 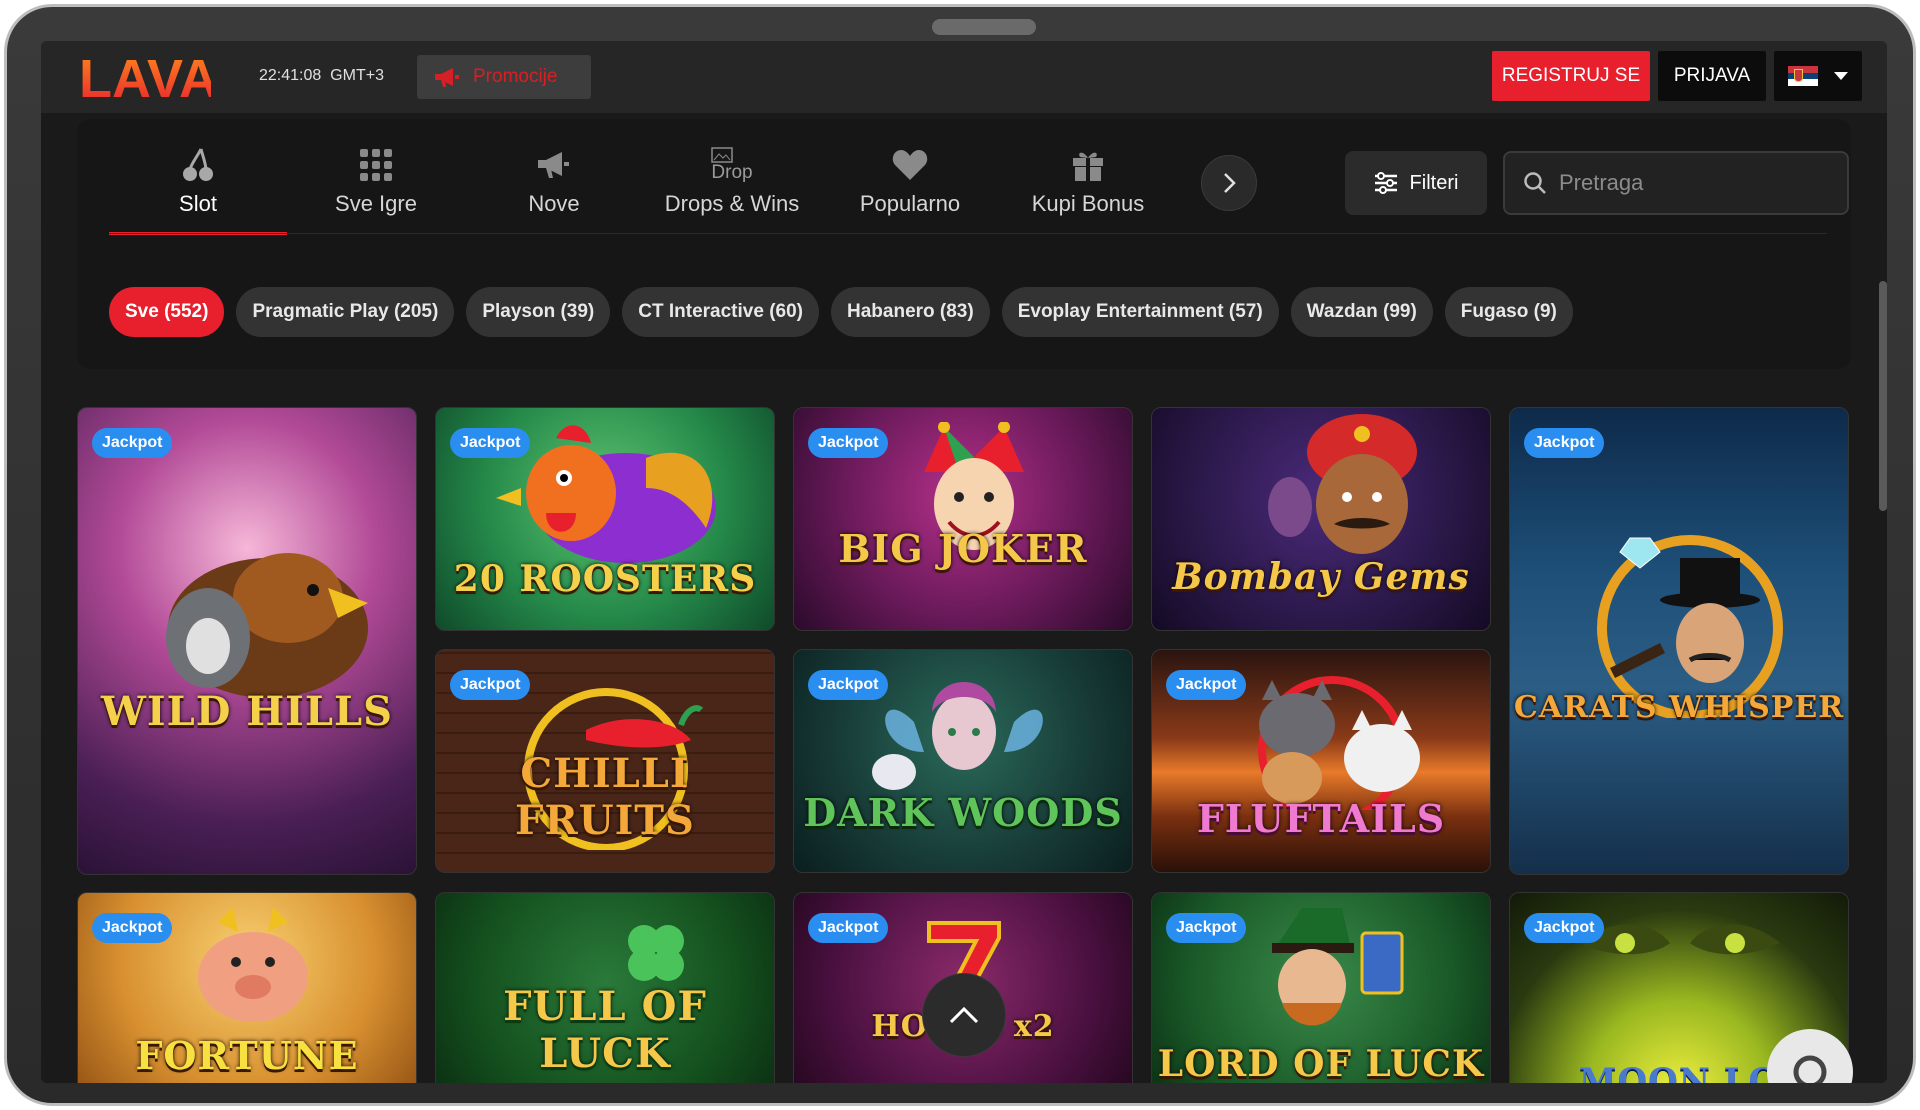 What do you see at coordinates (656, 953) in the screenshot?
I see `clover-icon` at bounding box center [656, 953].